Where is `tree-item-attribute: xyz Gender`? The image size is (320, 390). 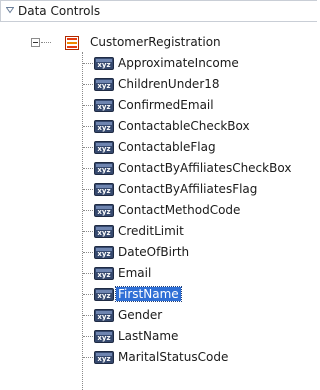 tree-item-attribute: xyz Gender is located at coordinates (160, 315).